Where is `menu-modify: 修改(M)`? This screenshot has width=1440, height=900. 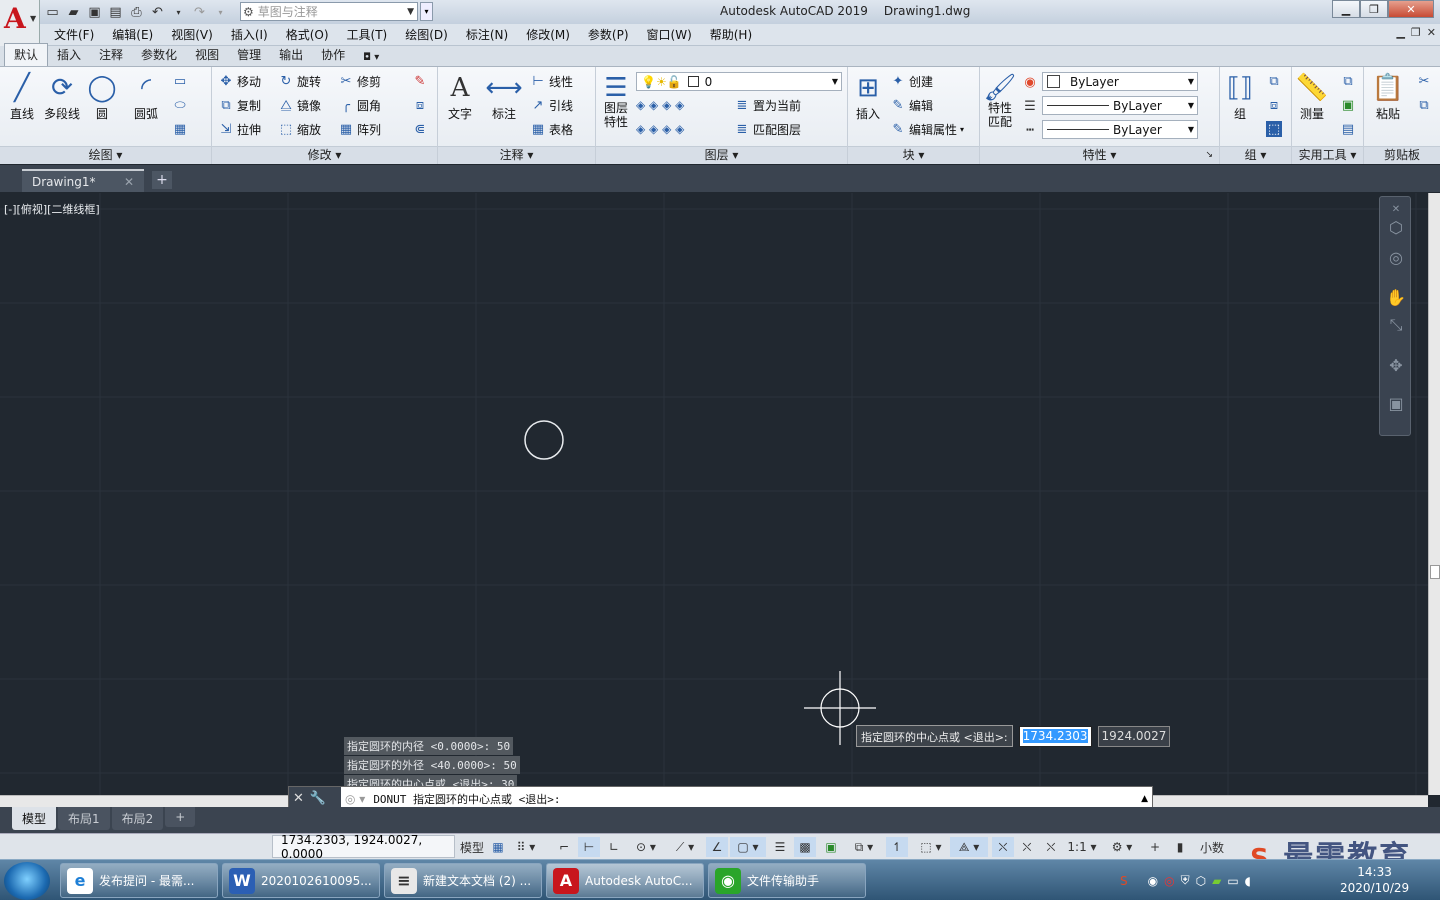 menu-modify: 修改(M) is located at coordinates (551, 34).